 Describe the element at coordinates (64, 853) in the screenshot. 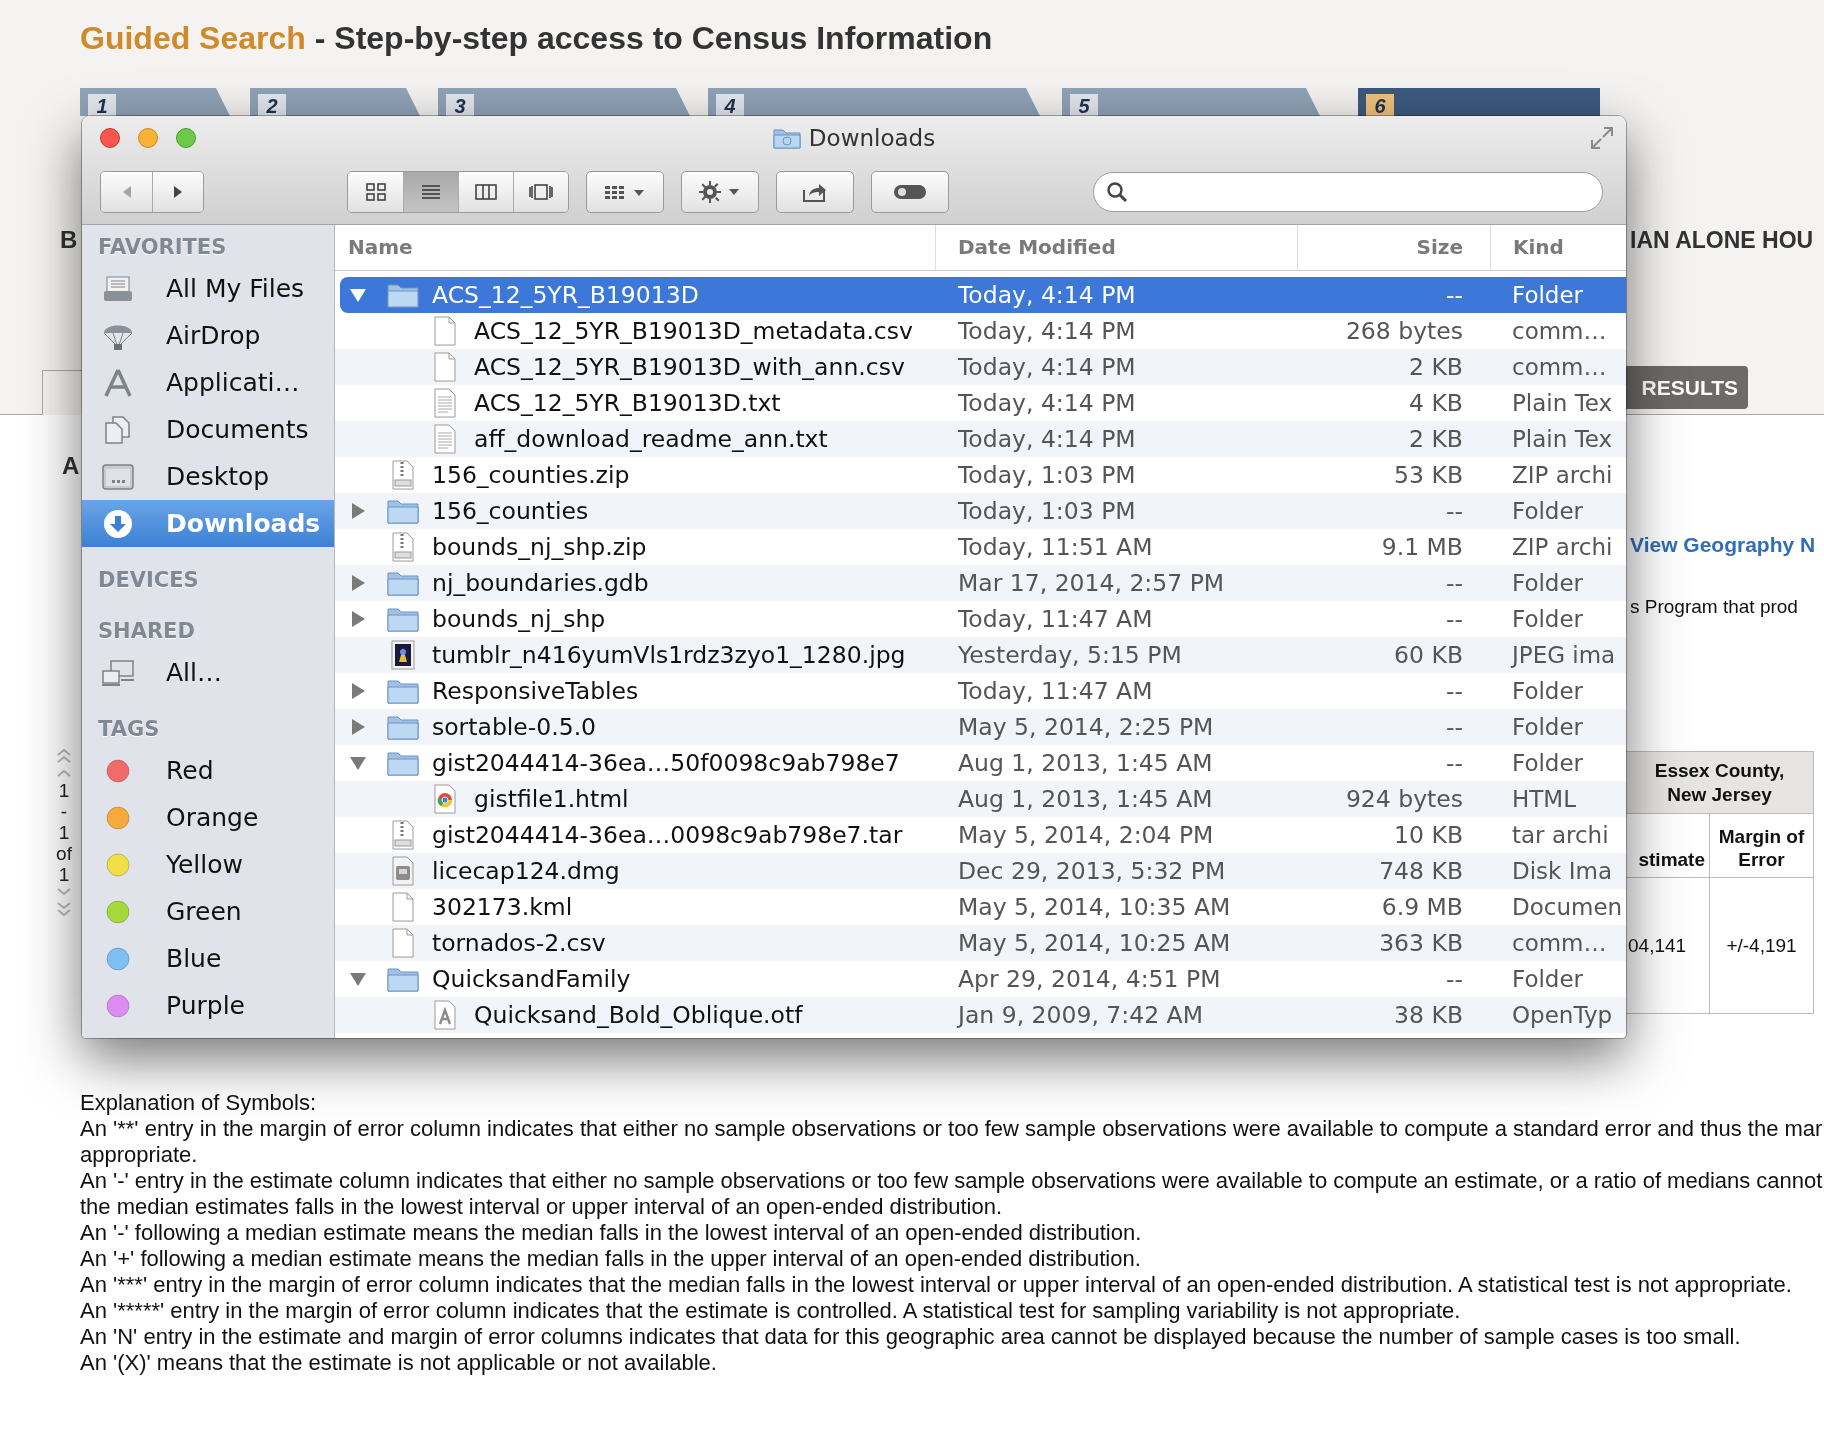

I see `pager-text: of` at that location.